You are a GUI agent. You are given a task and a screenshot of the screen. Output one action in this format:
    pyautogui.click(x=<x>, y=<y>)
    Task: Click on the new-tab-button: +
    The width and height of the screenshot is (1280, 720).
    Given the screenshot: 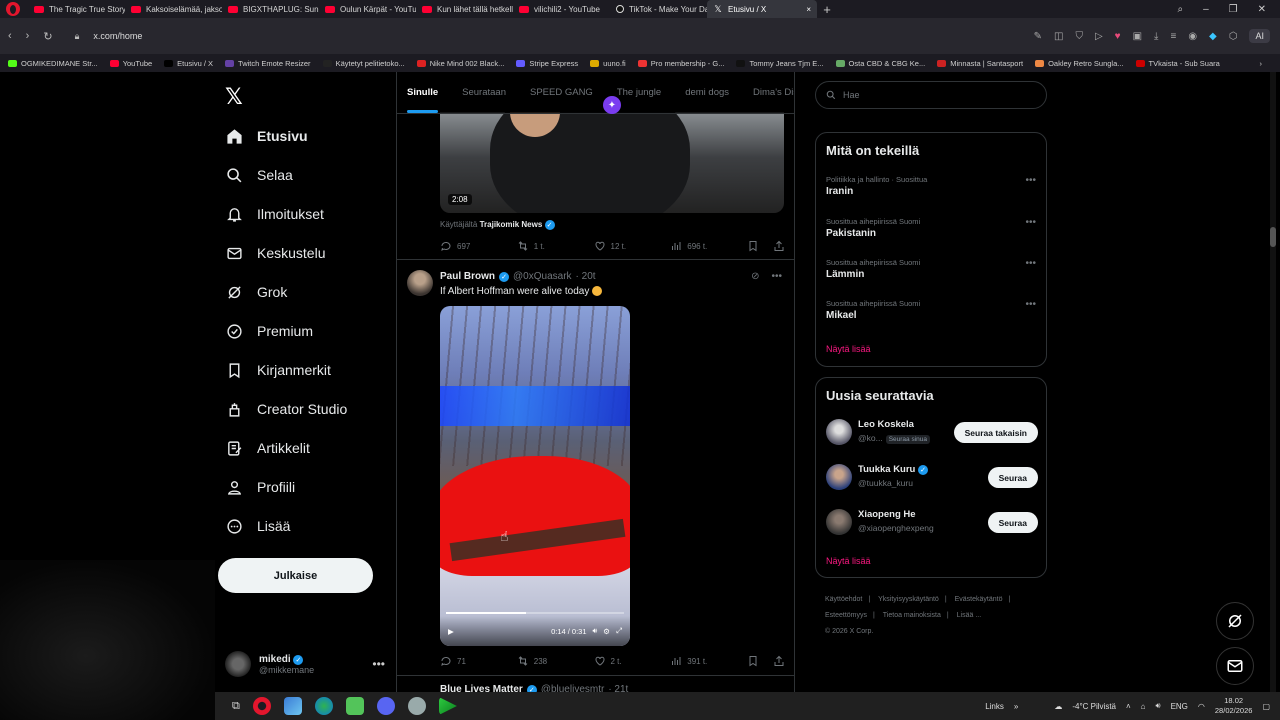 What is the action you would take?
    pyautogui.click(x=827, y=9)
    